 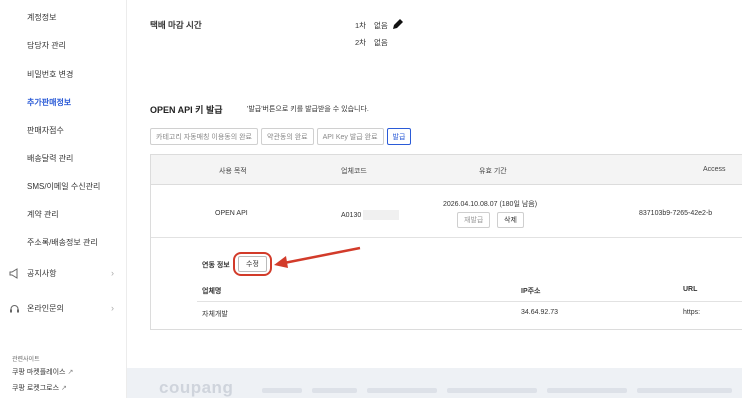 What do you see at coordinates (381, 42) in the screenshot?
I see `delivery-row2-value: 없음` at bounding box center [381, 42].